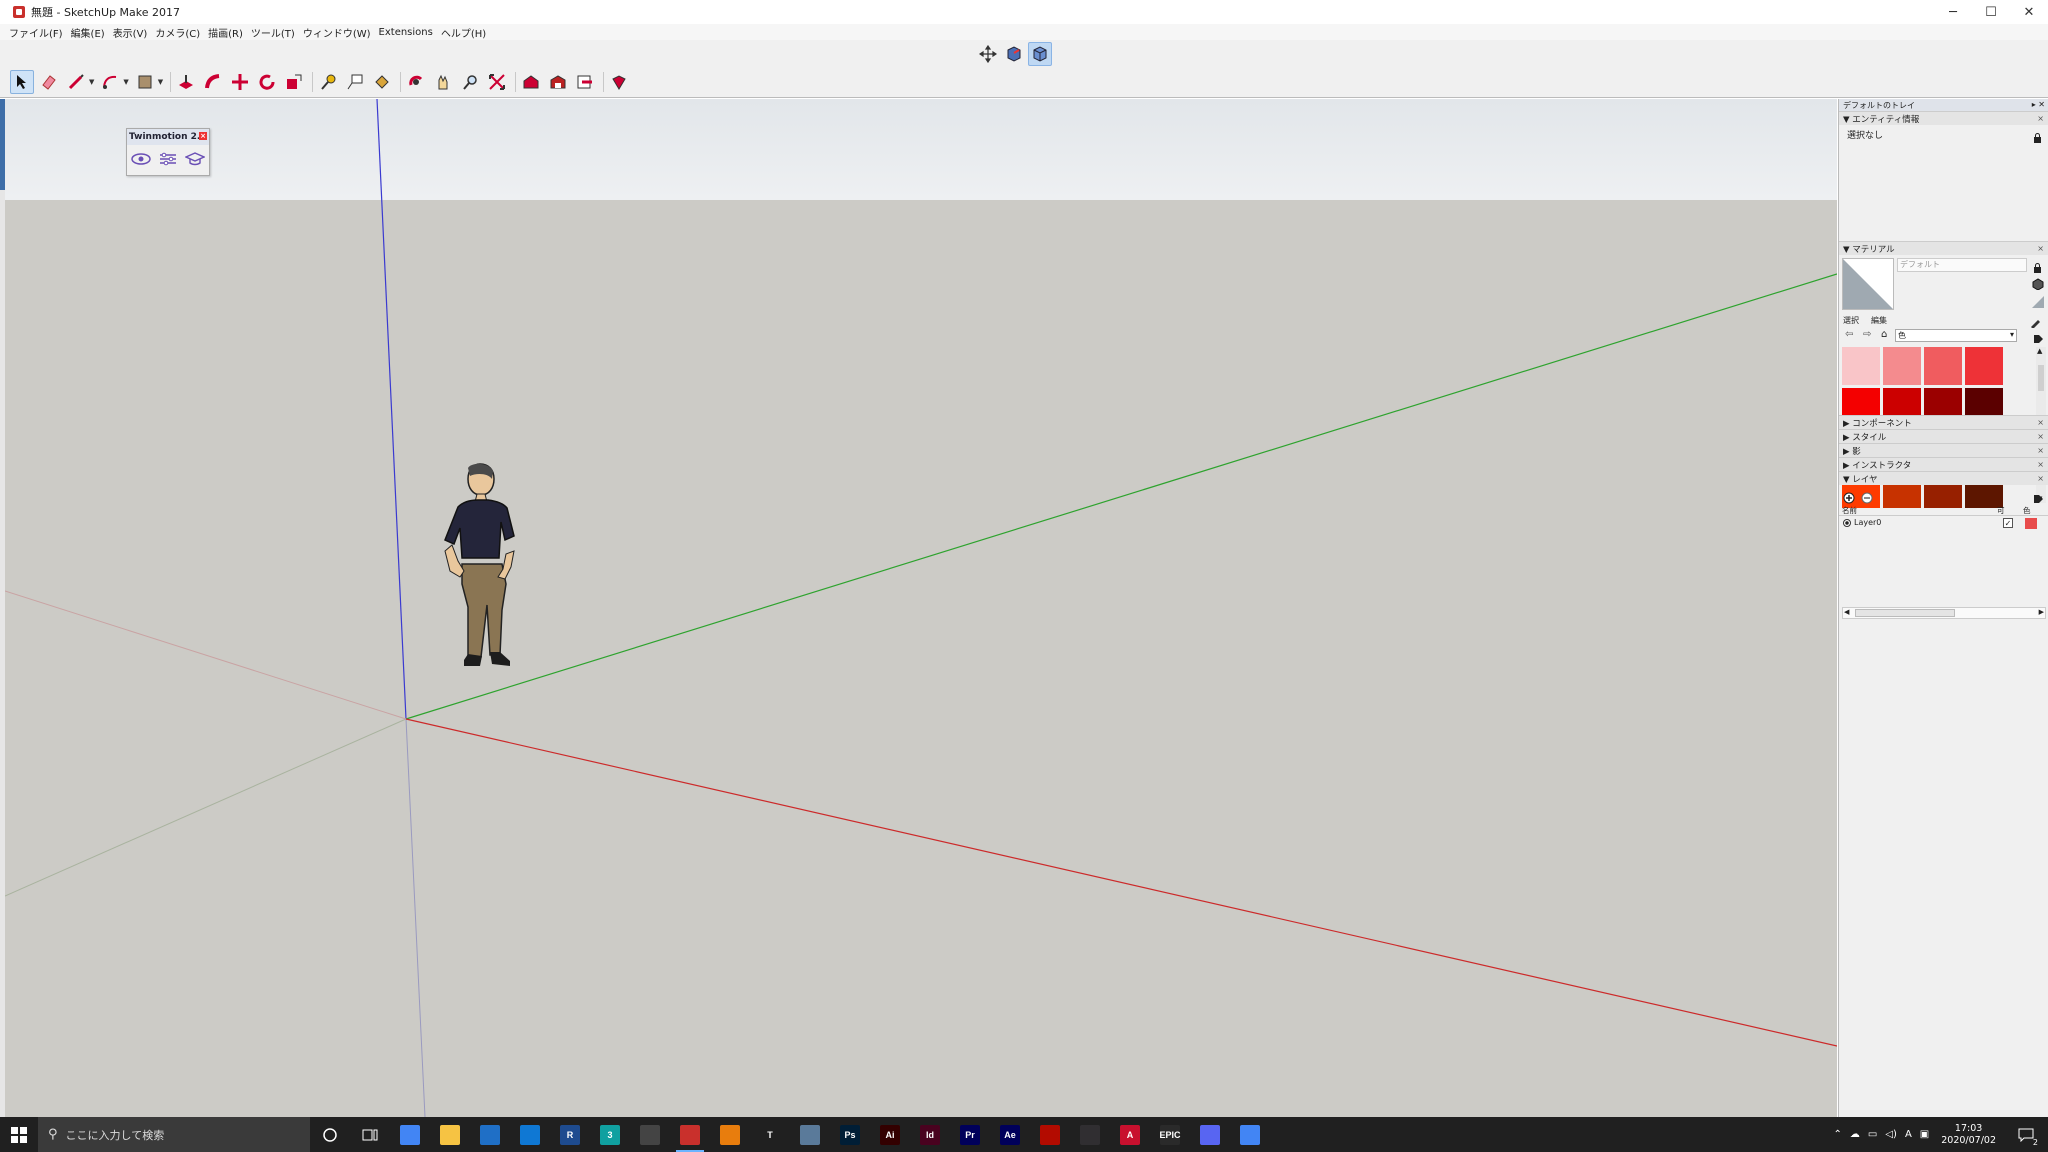  Describe the element at coordinates (2039, 351) in the screenshot. I see `scroll-up-icon: ▲` at that location.